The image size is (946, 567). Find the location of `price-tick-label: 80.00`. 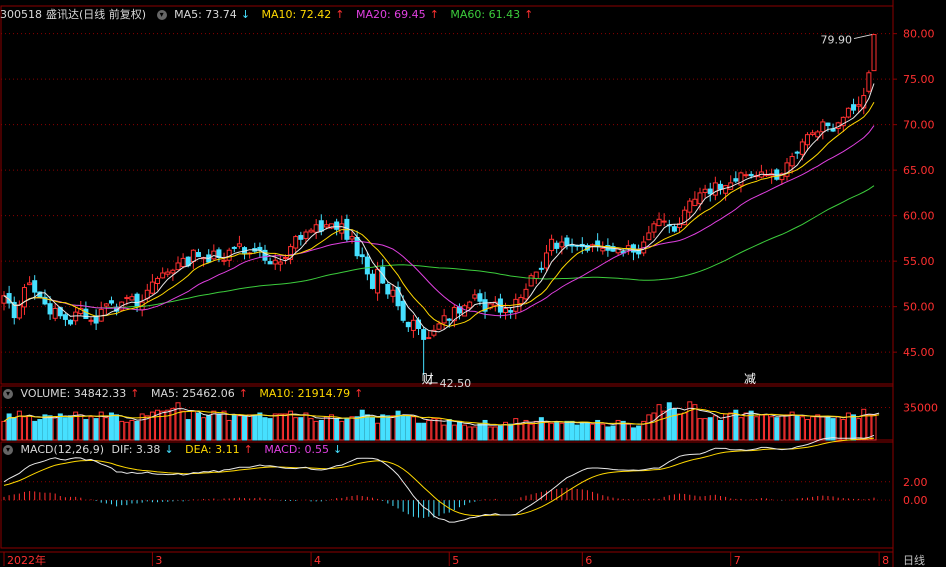

price-tick-label: 80.00 is located at coordinates (919, 34).